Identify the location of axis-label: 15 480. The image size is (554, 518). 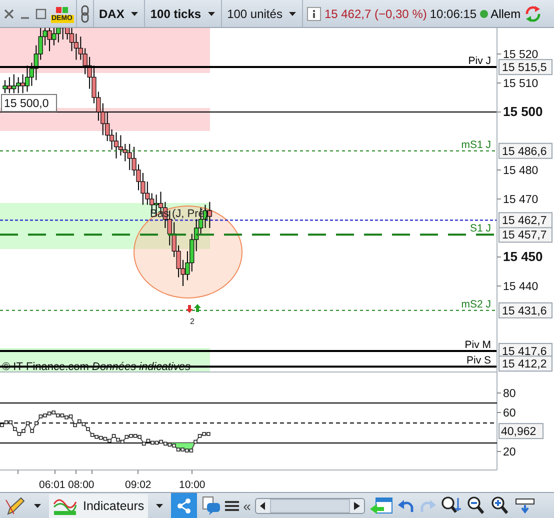
(520, 171).